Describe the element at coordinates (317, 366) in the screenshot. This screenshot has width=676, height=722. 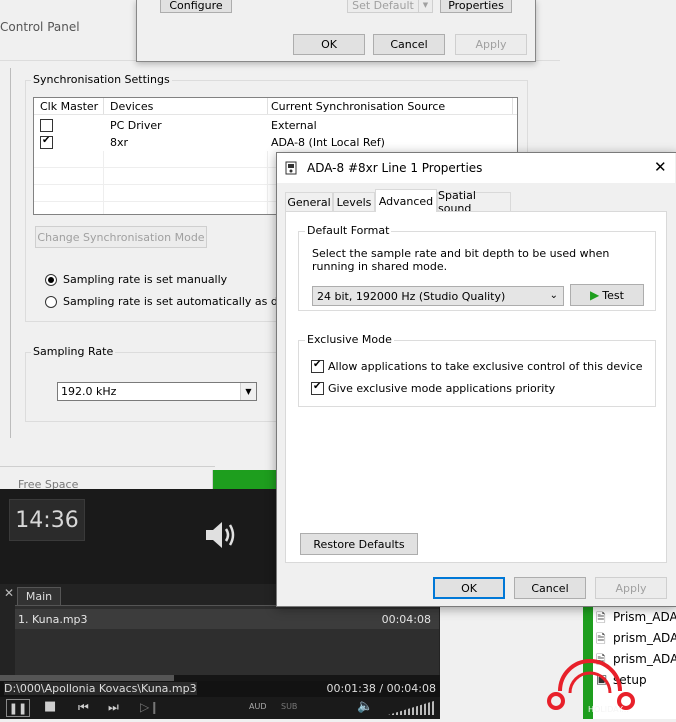
I see `allow-exclusive-checkbox` at that location.